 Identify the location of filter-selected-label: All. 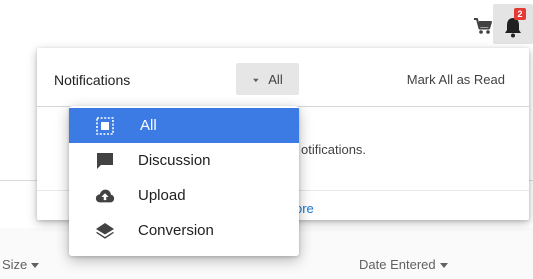
(275, 79).